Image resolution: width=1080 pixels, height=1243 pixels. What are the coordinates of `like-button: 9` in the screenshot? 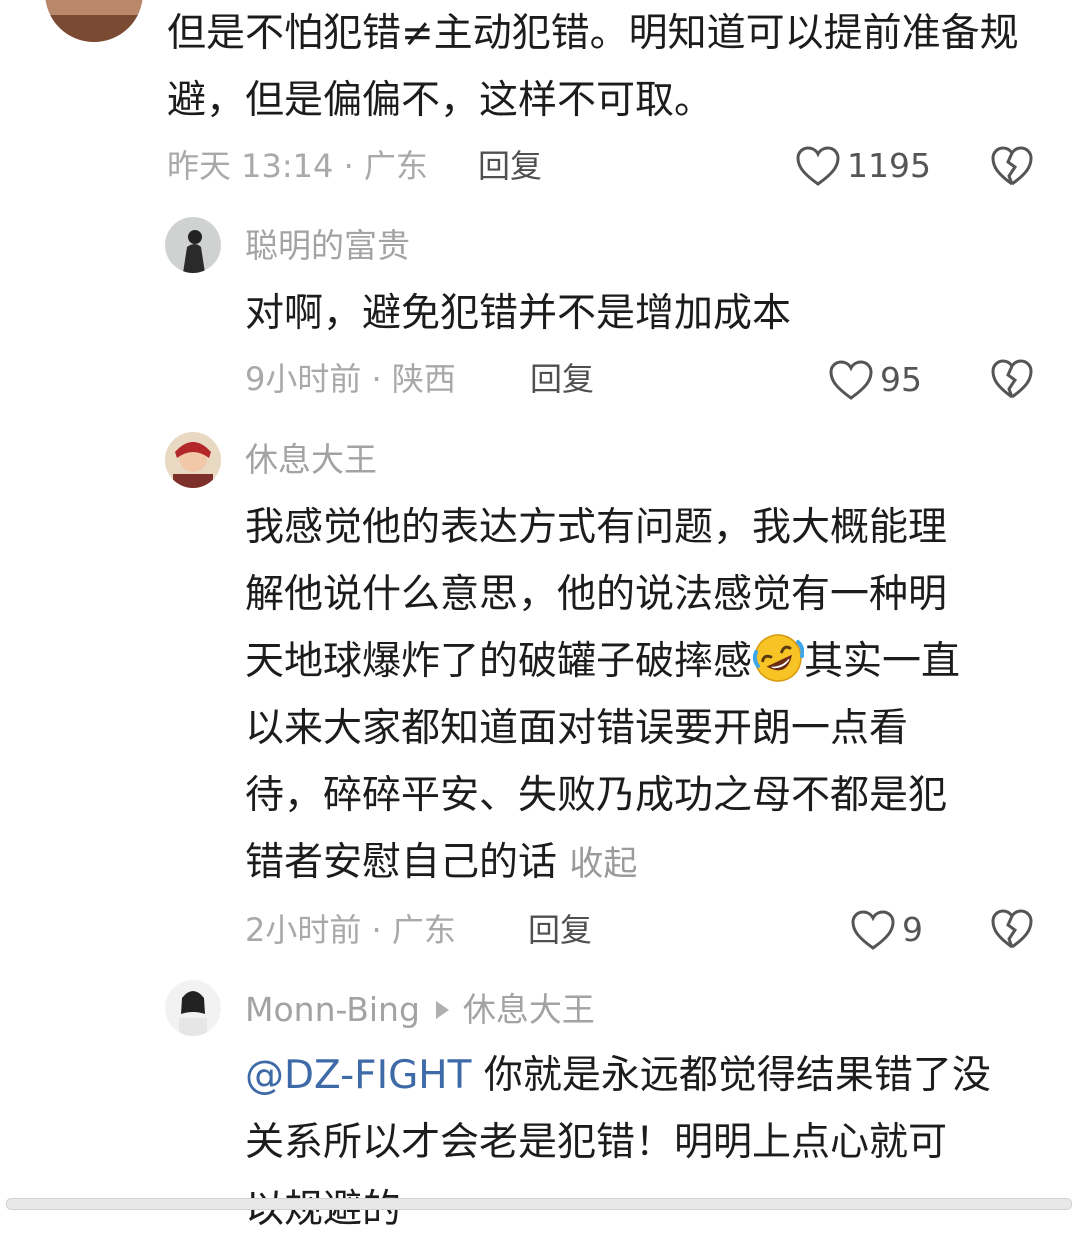 It's located at (886, 930).